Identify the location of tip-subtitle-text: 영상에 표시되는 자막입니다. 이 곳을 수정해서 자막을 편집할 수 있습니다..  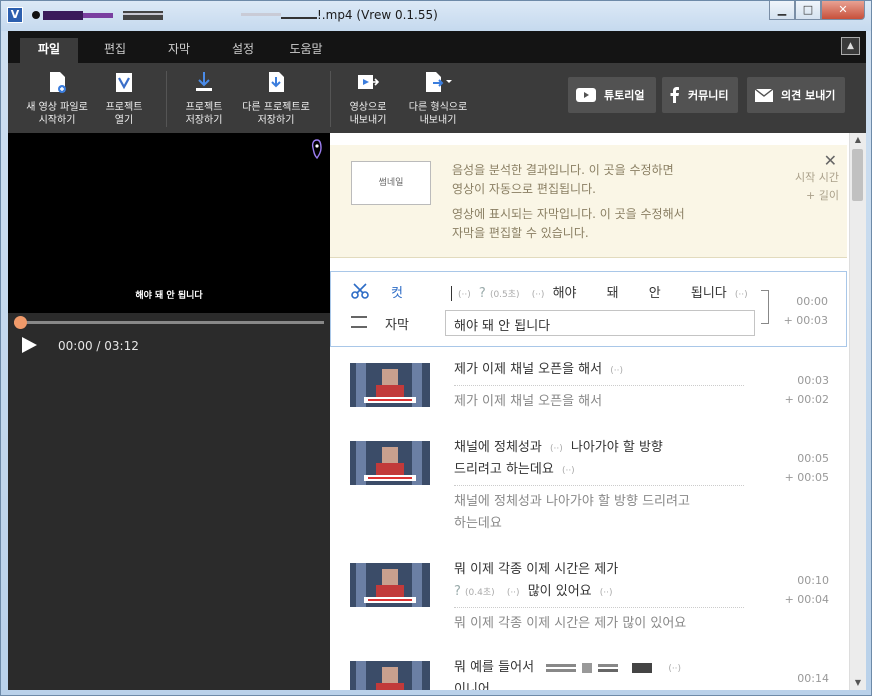
(568, 223).